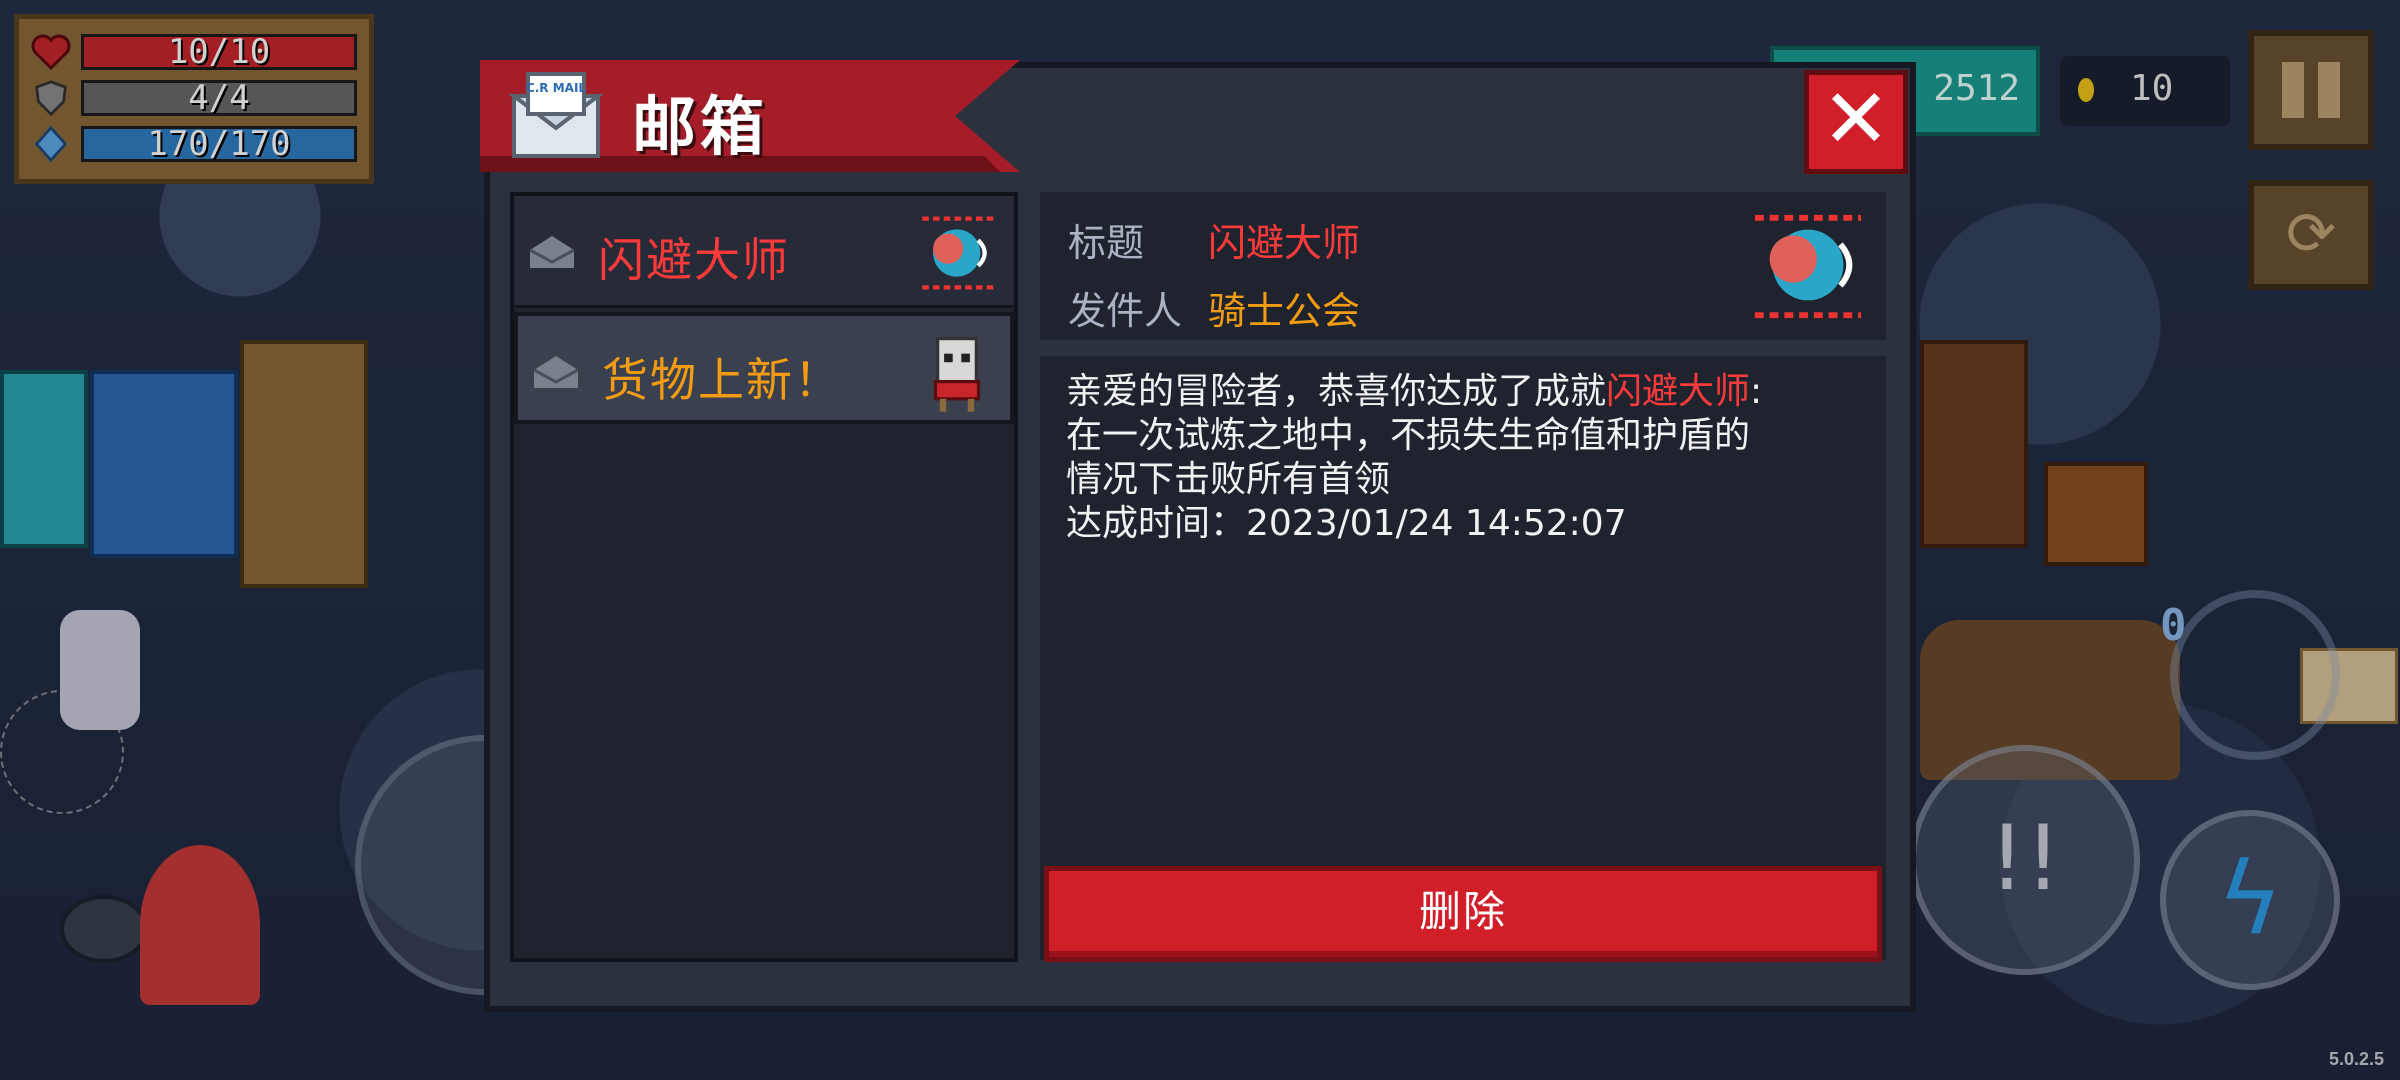 The height and width of the screenshot is (1080, 2400). What do you see at coordinates (556, 88) in the screenshot?
I see `svg-text: C.R MAIL` at bounding box center [556, 88].